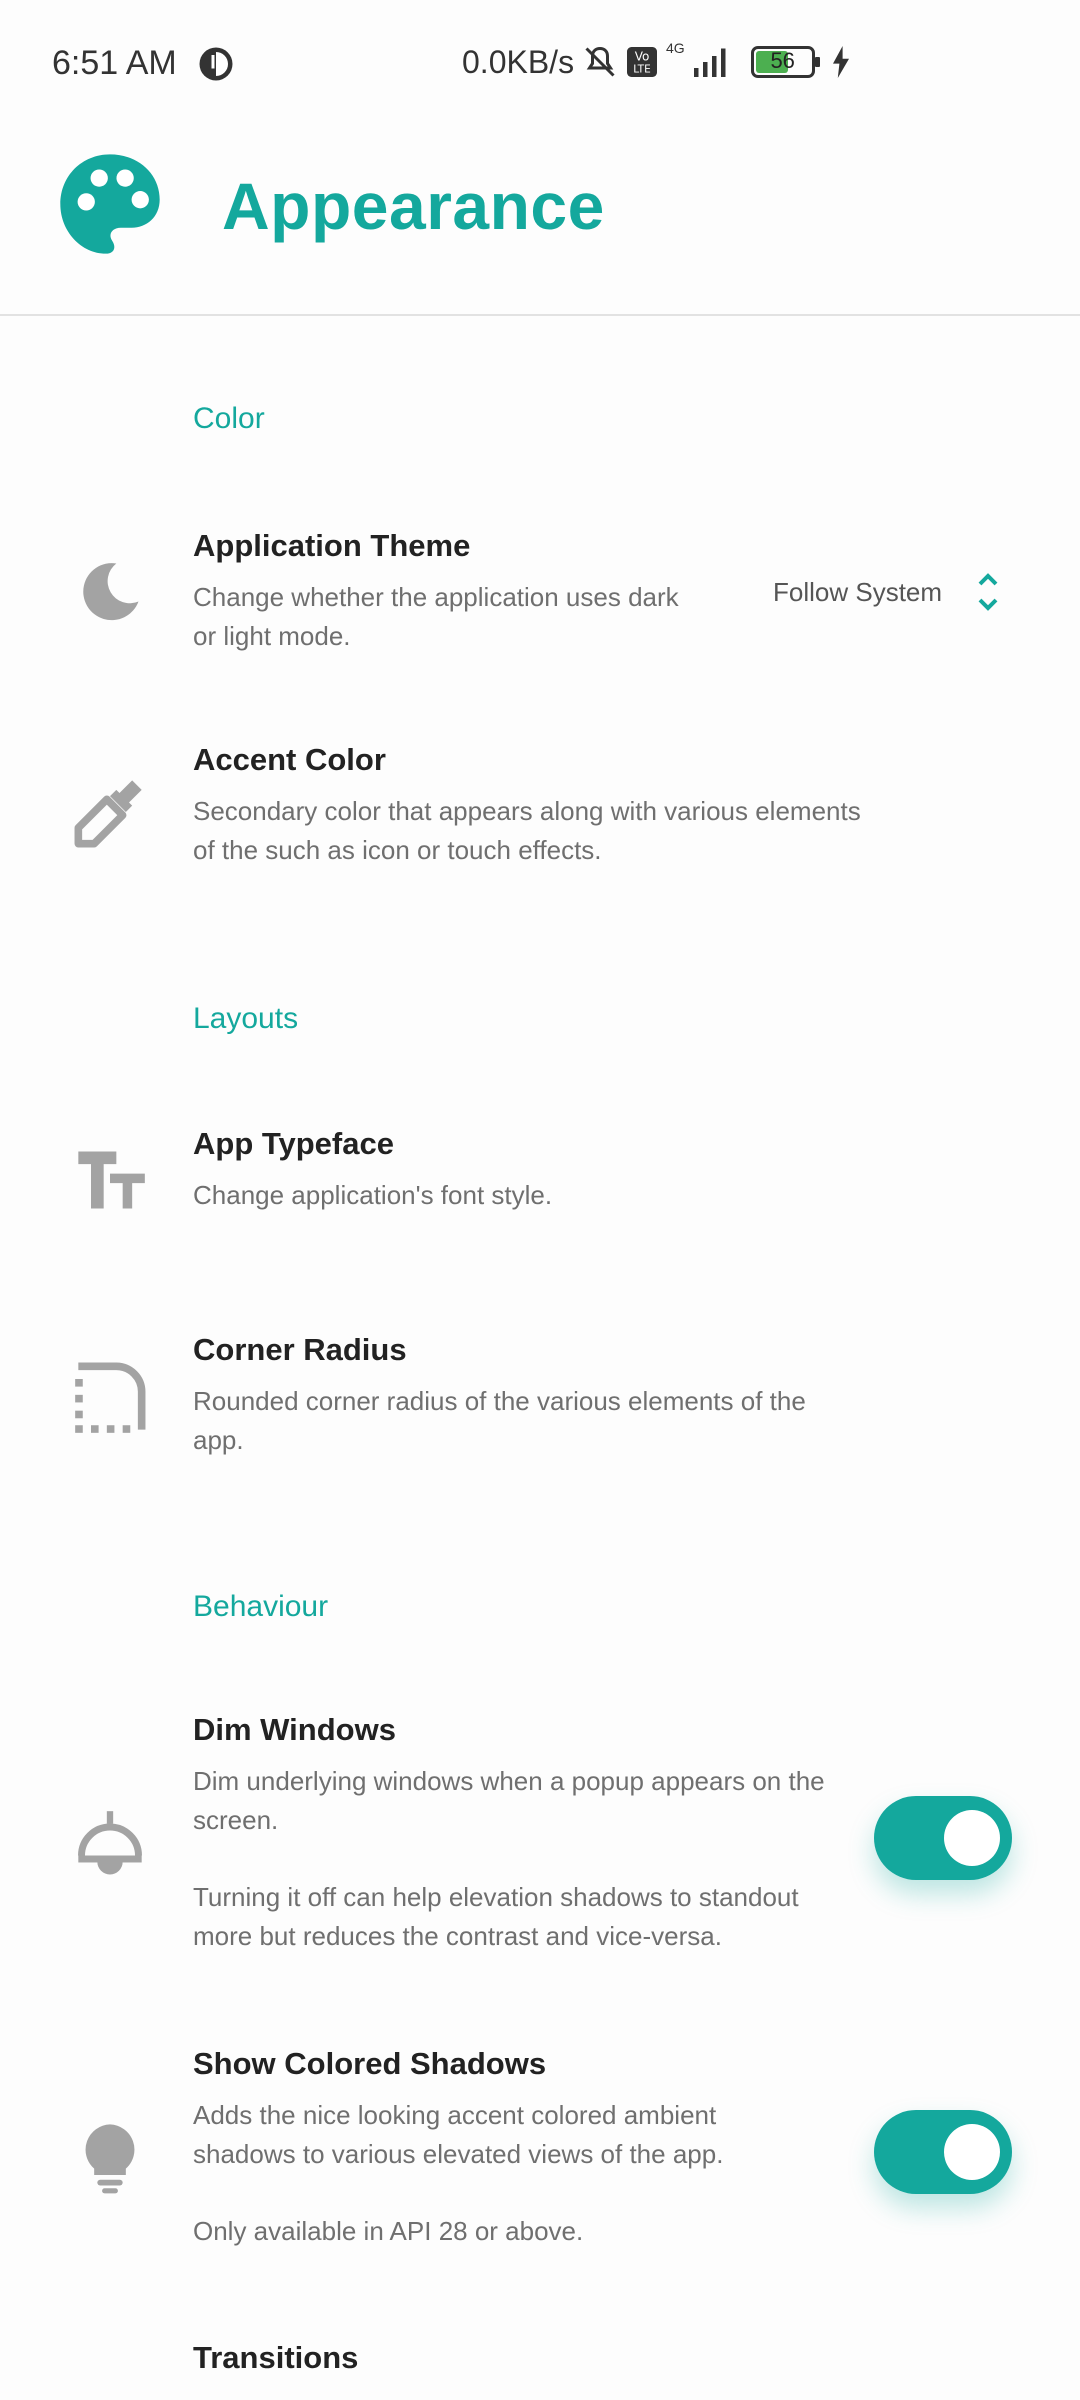 The width and height of the screenshot is (1080, 2400). Describe the element at coordinates (293, 1143) in the screenshot. I see `setting-title: App Typeface` at that location.